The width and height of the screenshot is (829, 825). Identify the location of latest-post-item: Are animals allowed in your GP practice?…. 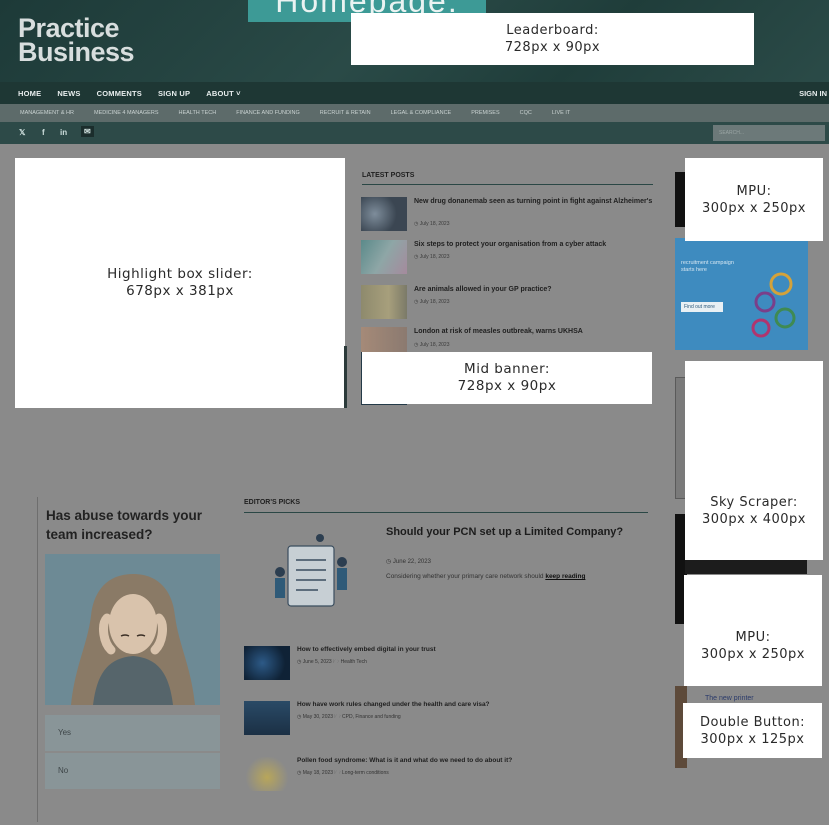
(507, 303).